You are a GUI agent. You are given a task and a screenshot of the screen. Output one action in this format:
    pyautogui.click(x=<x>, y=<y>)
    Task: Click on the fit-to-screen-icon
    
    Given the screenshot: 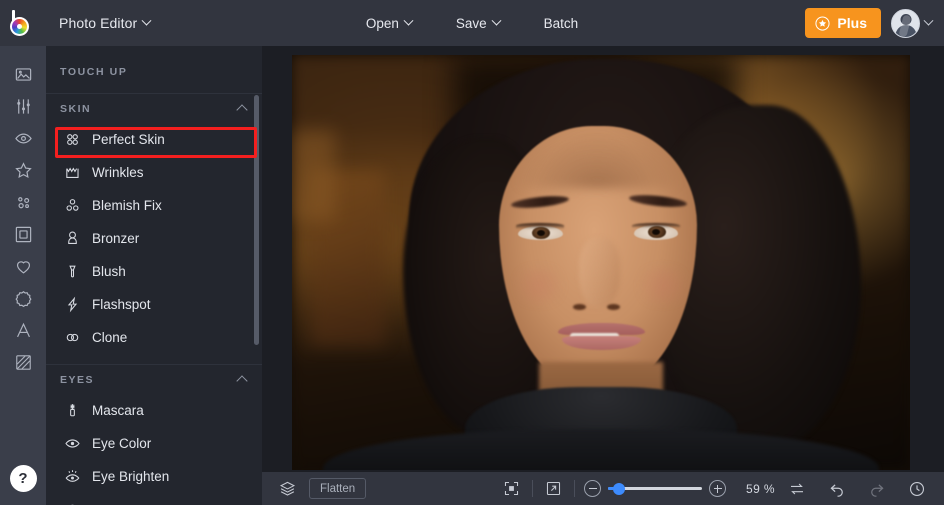 What is the action you would take?
    pyautogui.click(x=512, y=488)
    